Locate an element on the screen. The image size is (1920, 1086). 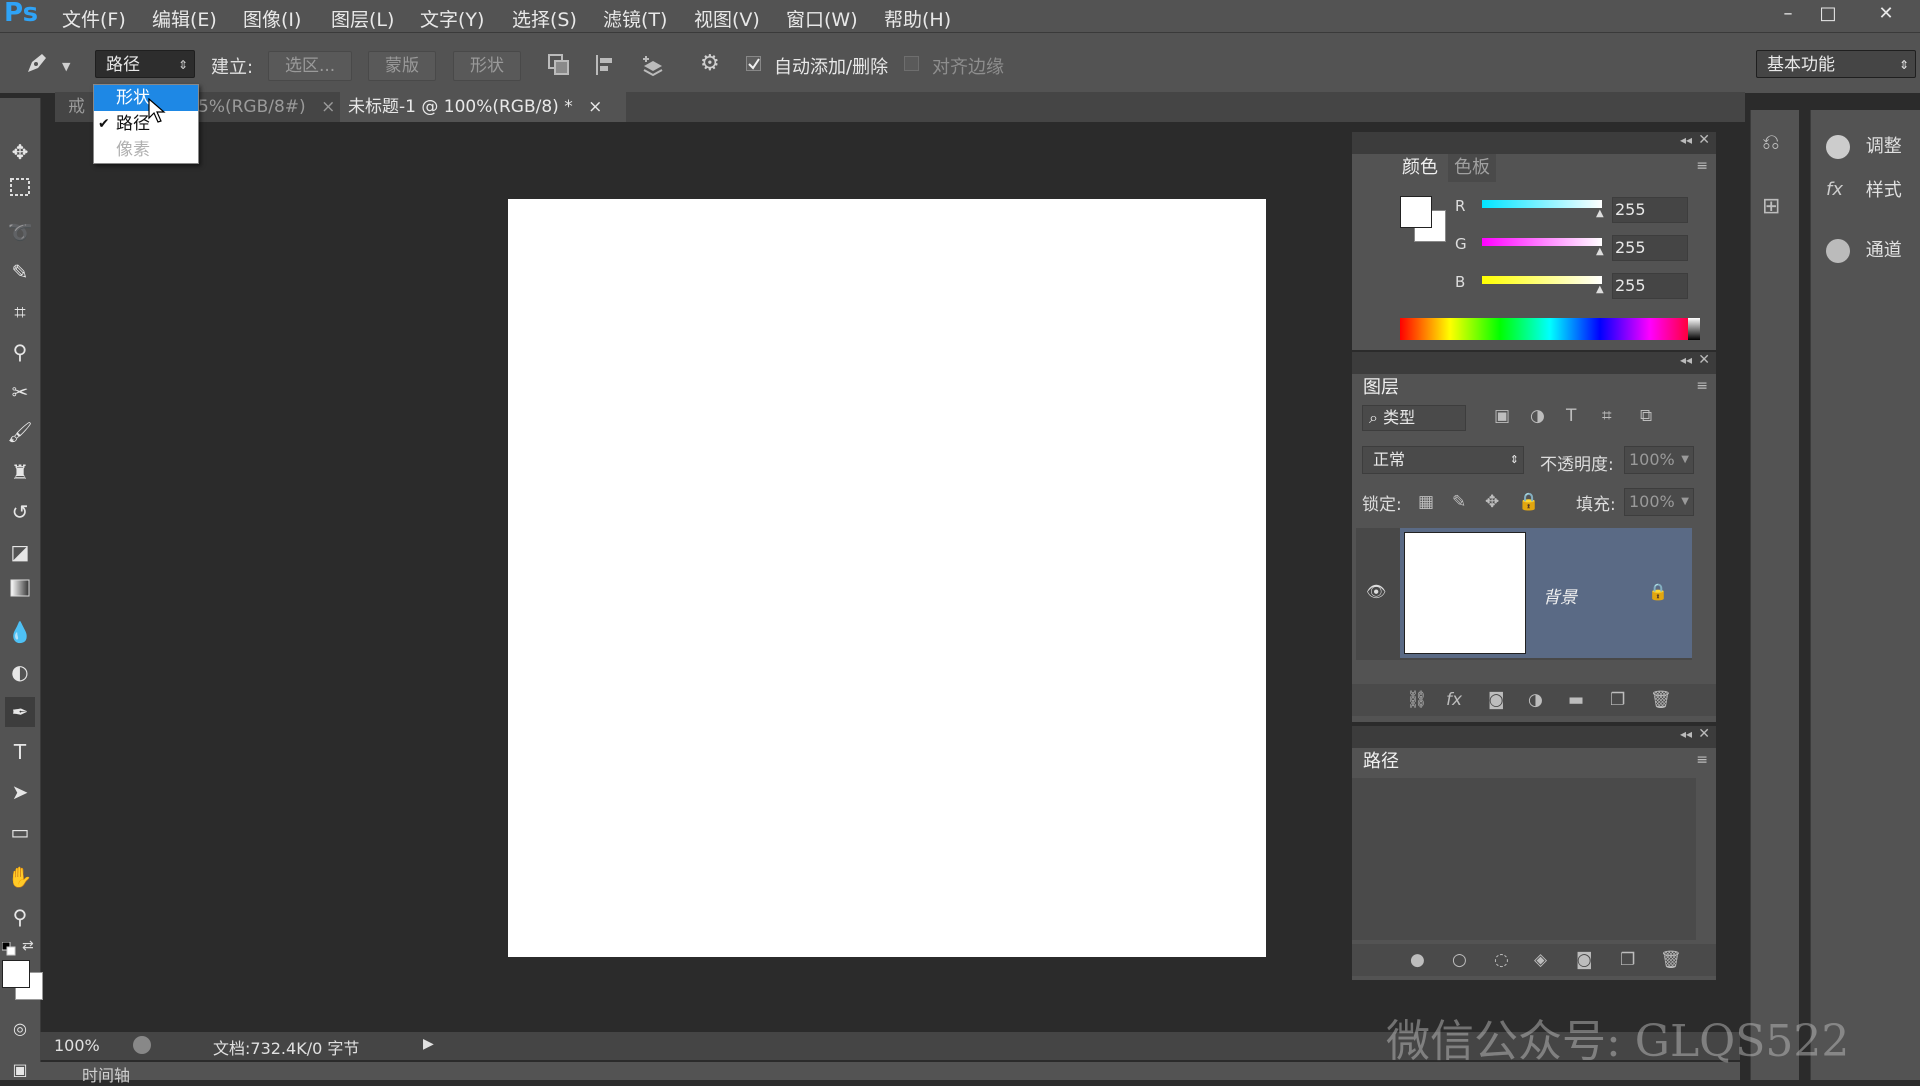
zoom-level: 100% is located at coordinates (77, 1045).